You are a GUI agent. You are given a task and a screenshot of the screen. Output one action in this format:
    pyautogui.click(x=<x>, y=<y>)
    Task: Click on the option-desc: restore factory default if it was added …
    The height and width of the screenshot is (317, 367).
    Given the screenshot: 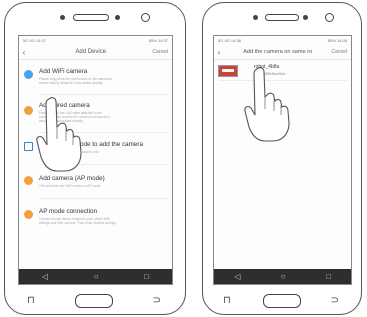 What is the action you would take?
    pyautogui.click(x=71, y=83)
    